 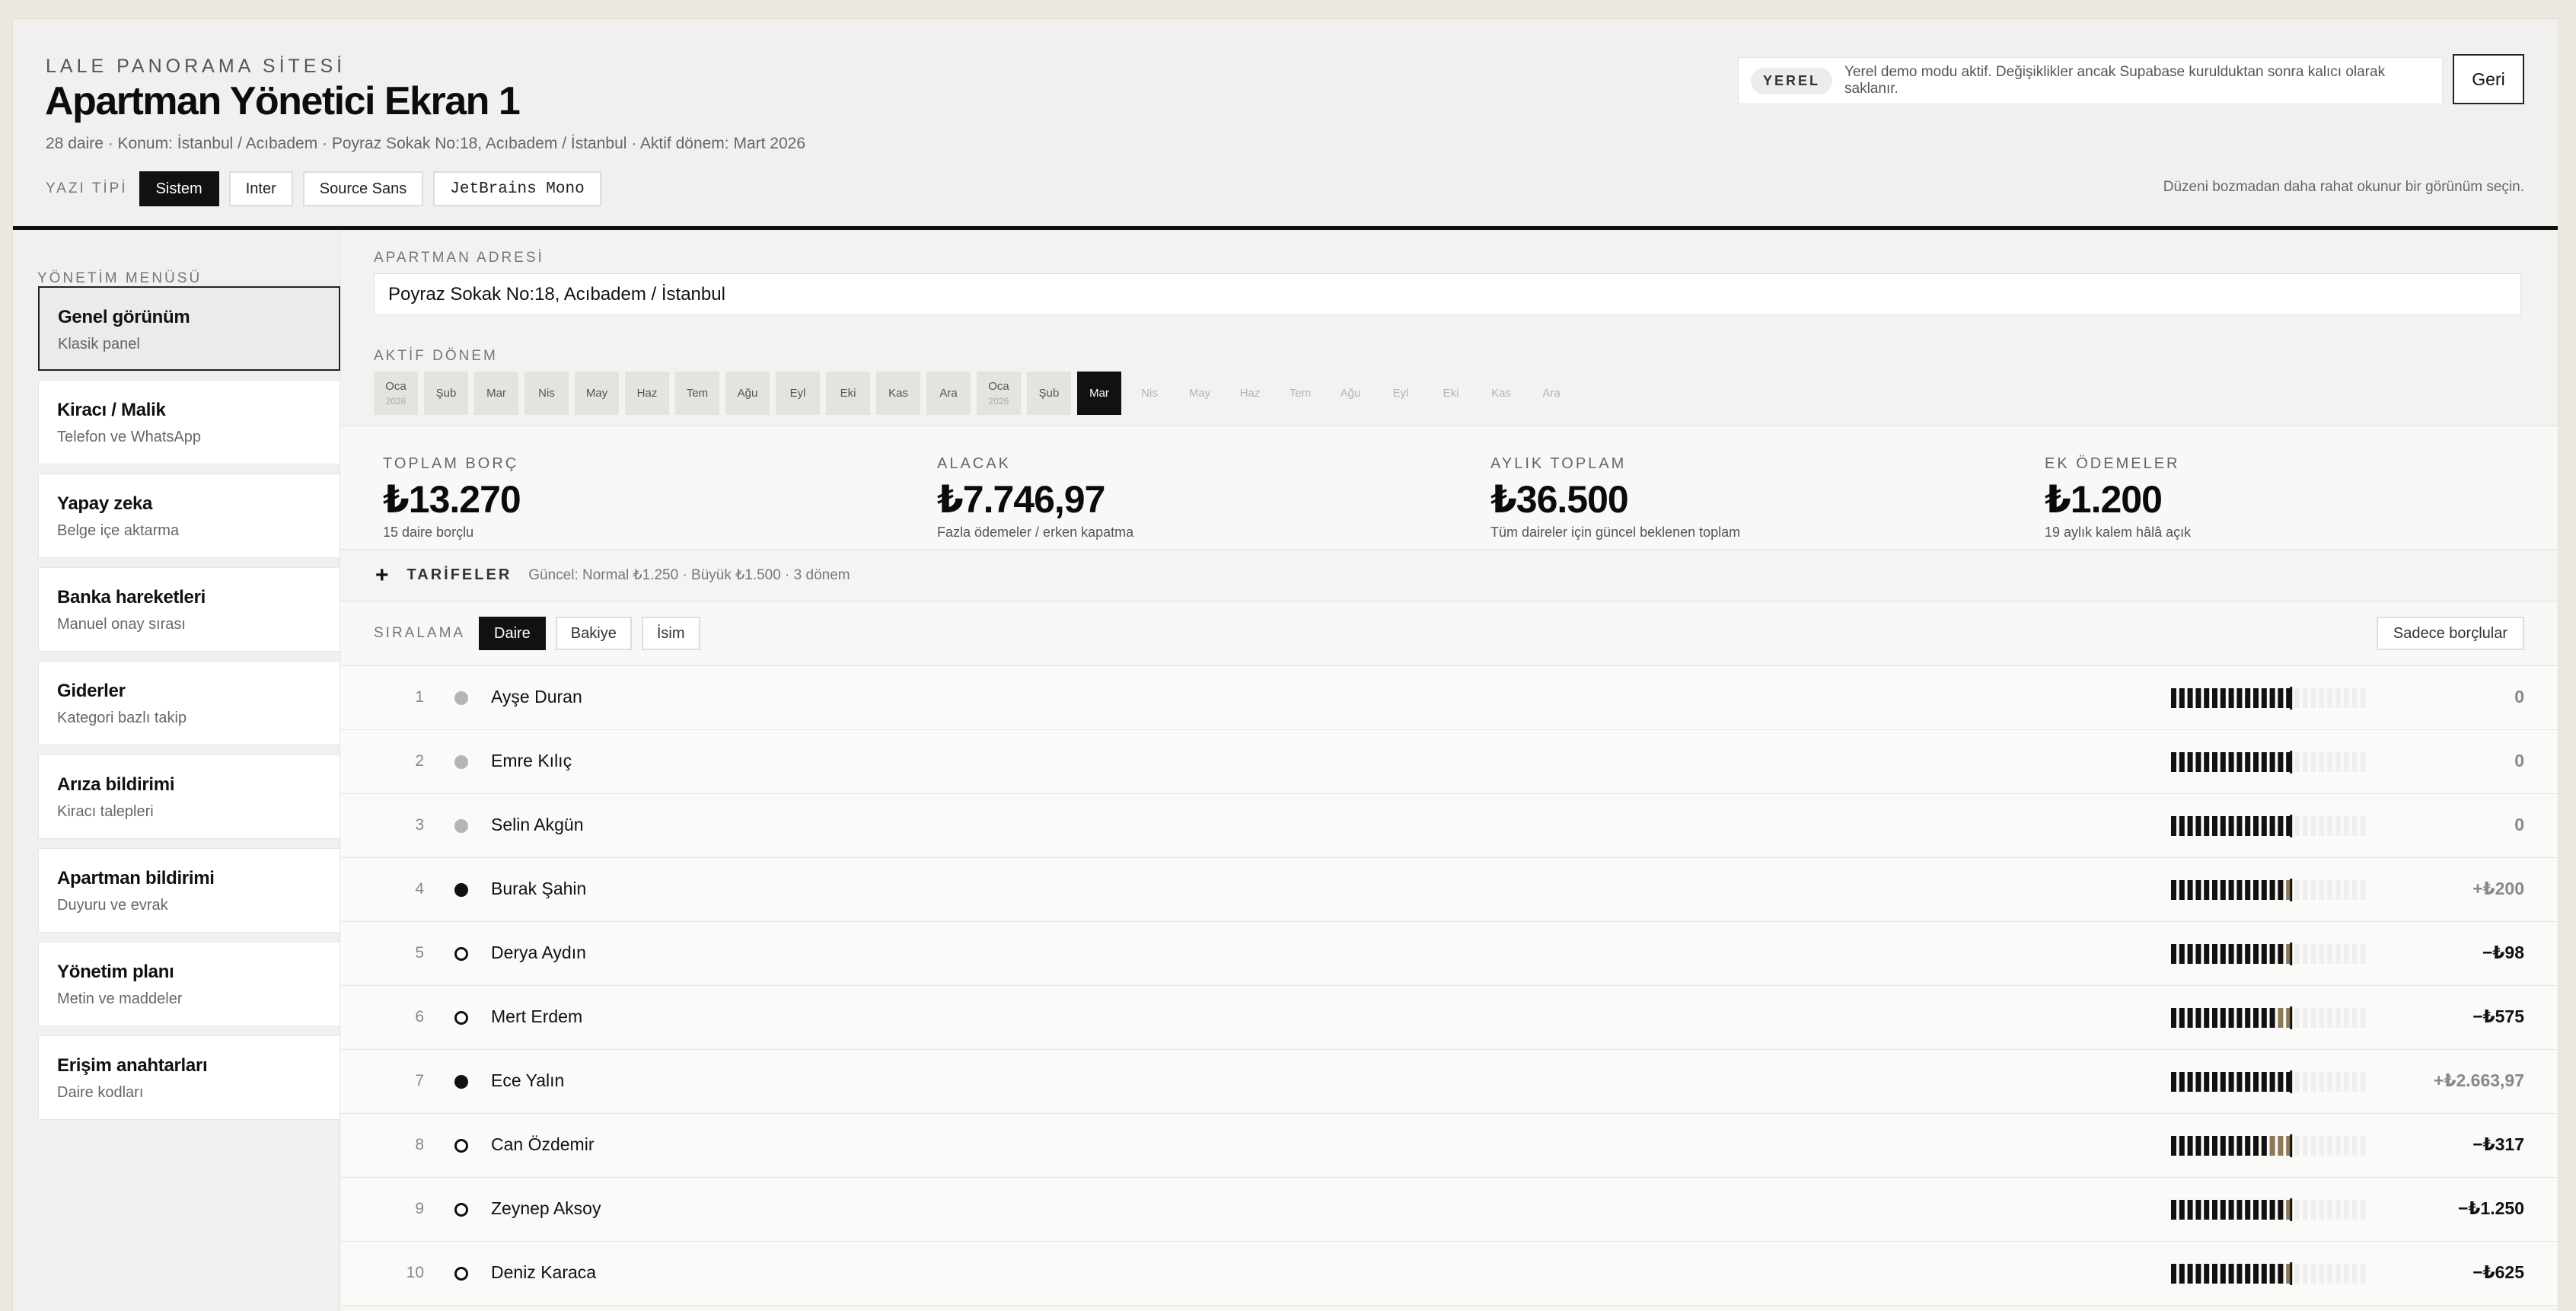 What do you see at coordinates (2450, 633) in the screenshot?
I see `only-debtors-toggle: Sadece borçlular` at bounding box center [2450, 633].